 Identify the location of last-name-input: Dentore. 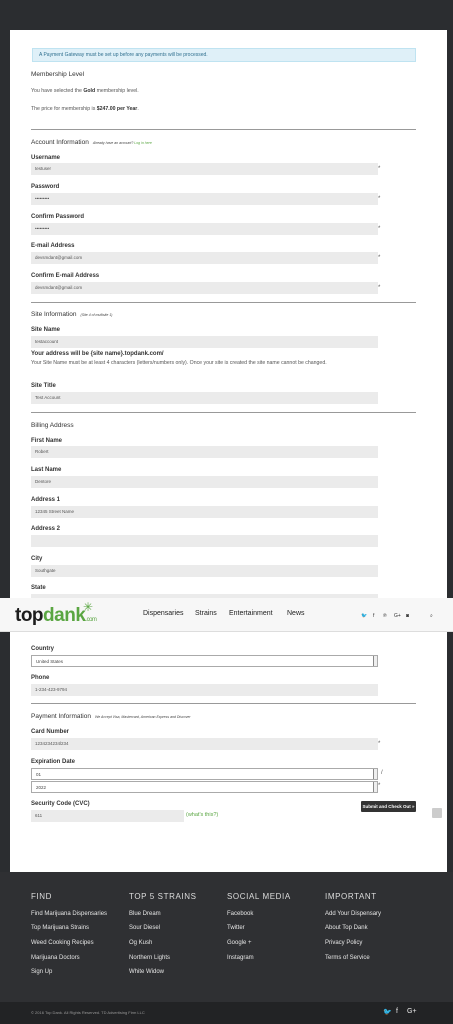
(204, 482).